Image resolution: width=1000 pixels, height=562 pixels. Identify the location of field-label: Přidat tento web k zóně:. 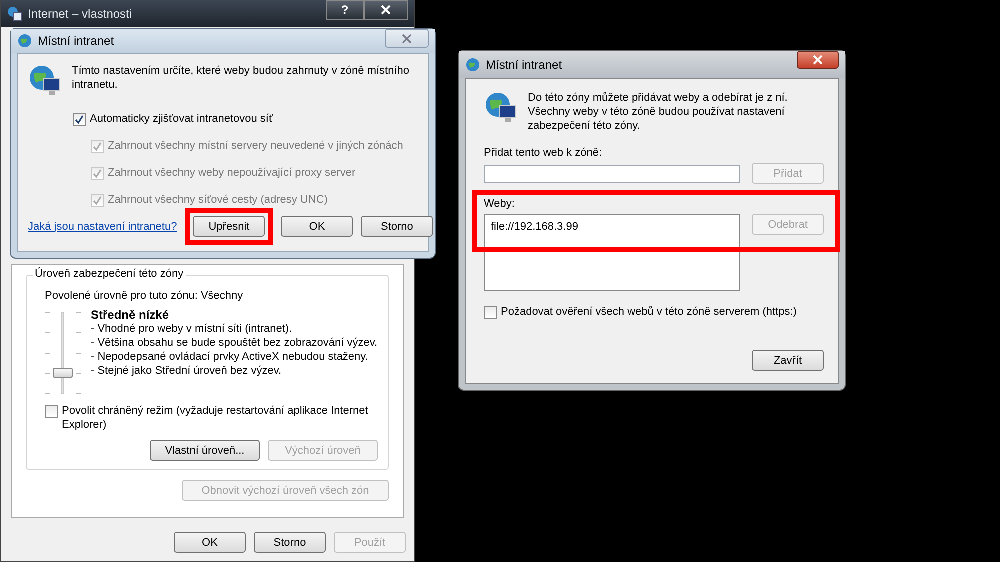
(544, 153).